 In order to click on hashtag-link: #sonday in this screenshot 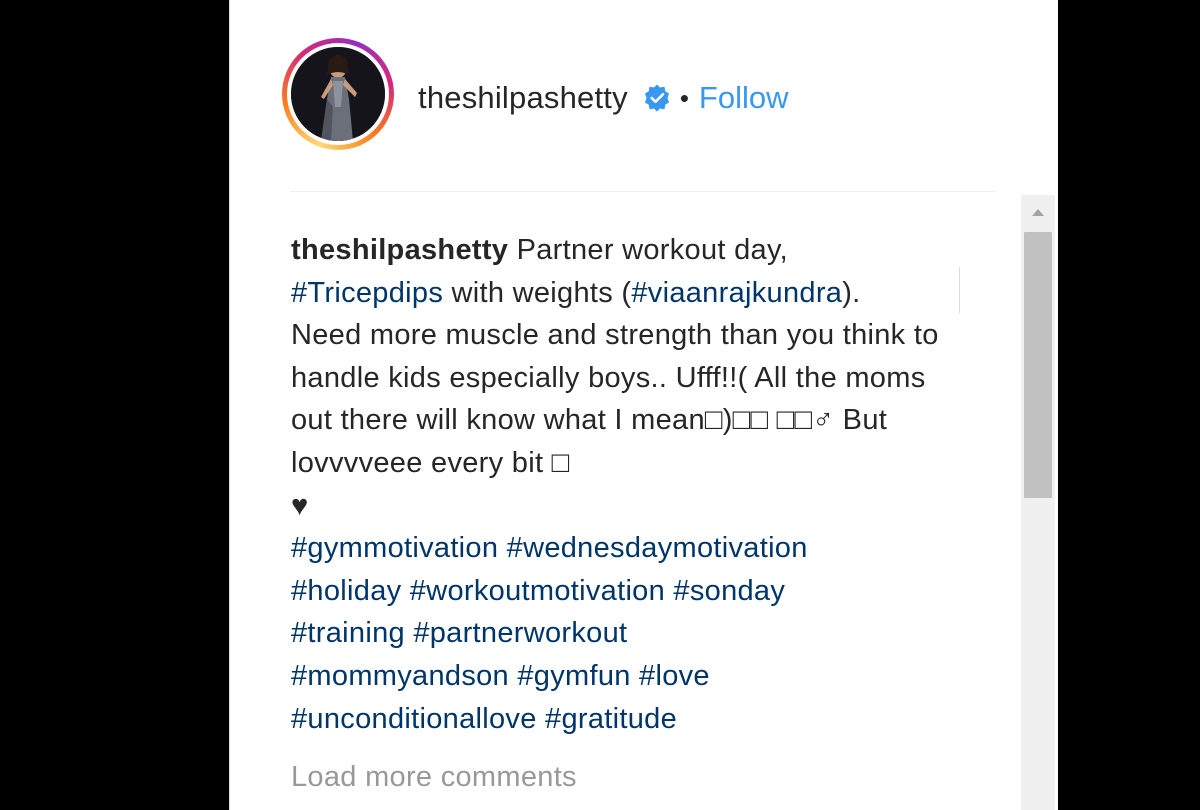, I will do `click(729, 591)`.